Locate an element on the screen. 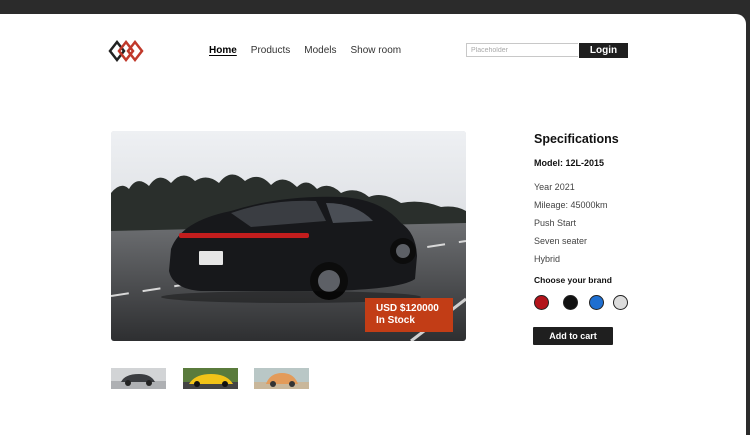 The image size is (750, 435). price-text: USD $120000 is located at coordinates (407, 308).